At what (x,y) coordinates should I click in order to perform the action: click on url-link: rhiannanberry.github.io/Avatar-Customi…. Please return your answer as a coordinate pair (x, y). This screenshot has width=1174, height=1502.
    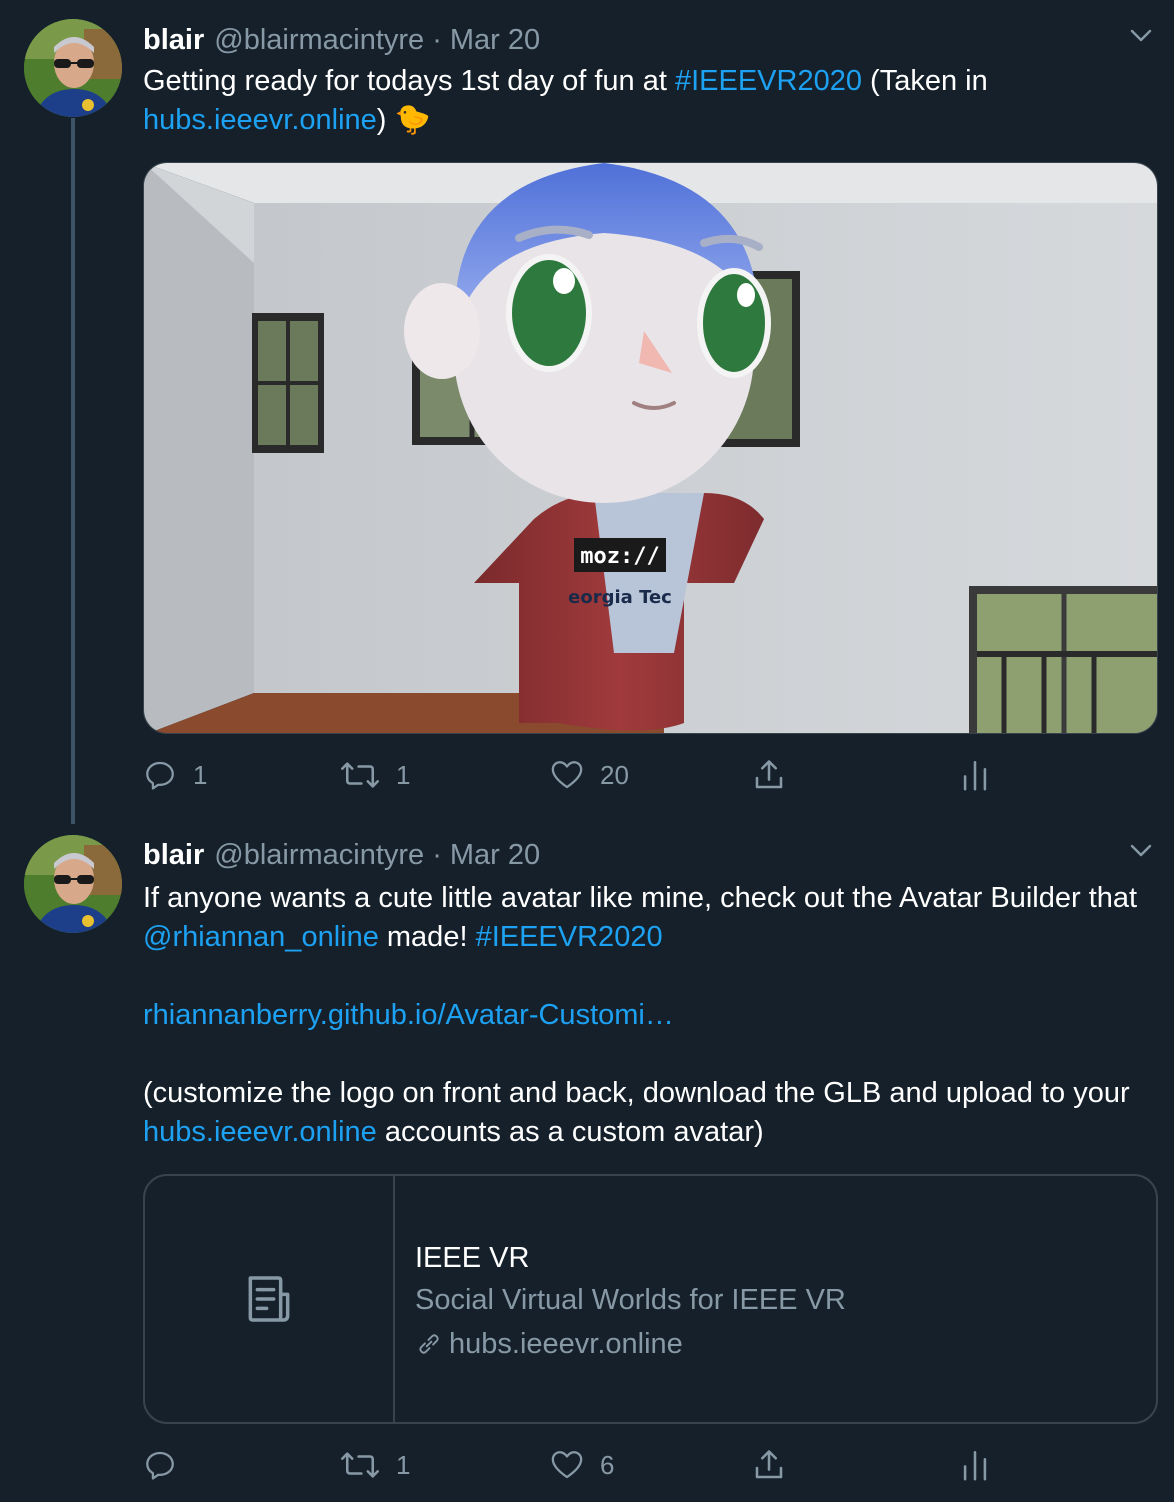
    Looking at the image, I should click on (408, 1015).